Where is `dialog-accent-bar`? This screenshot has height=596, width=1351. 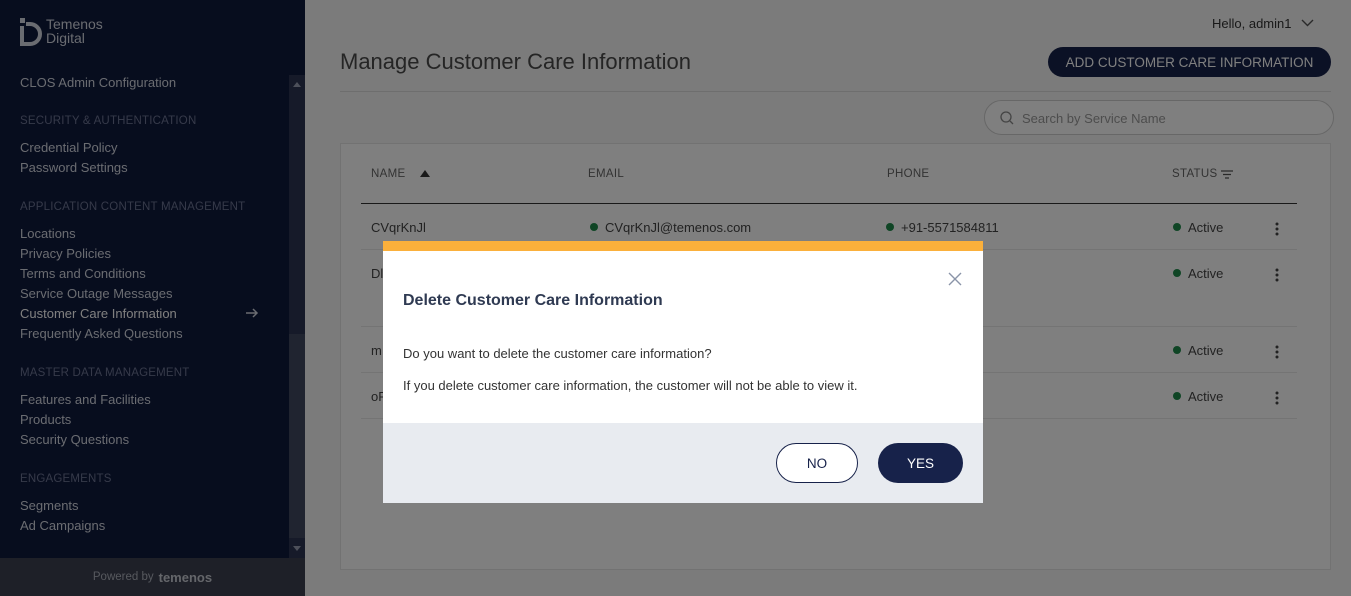
dialog-accent-bar is located at coordinates (683, 246).